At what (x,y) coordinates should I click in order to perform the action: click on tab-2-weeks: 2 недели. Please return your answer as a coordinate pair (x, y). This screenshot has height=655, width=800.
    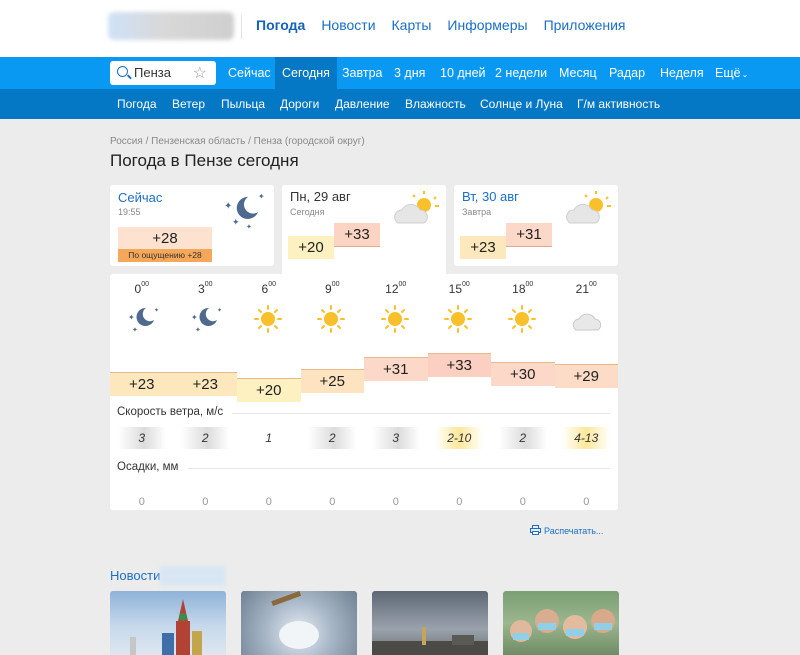
    Looking at the image, I should click on (521, 73).